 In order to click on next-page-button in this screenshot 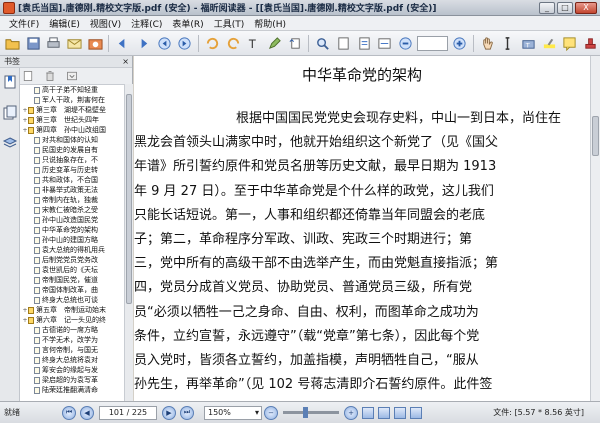, I will do `click(184, 43)`.